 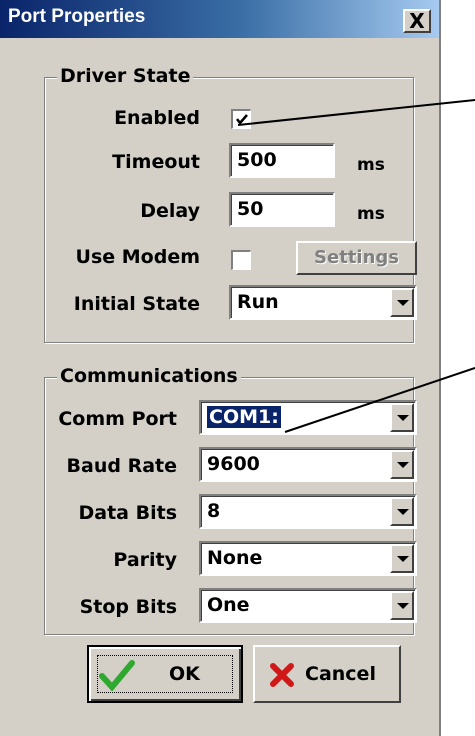 I want to click on ok-button: OK, so click(x=165, y=674).